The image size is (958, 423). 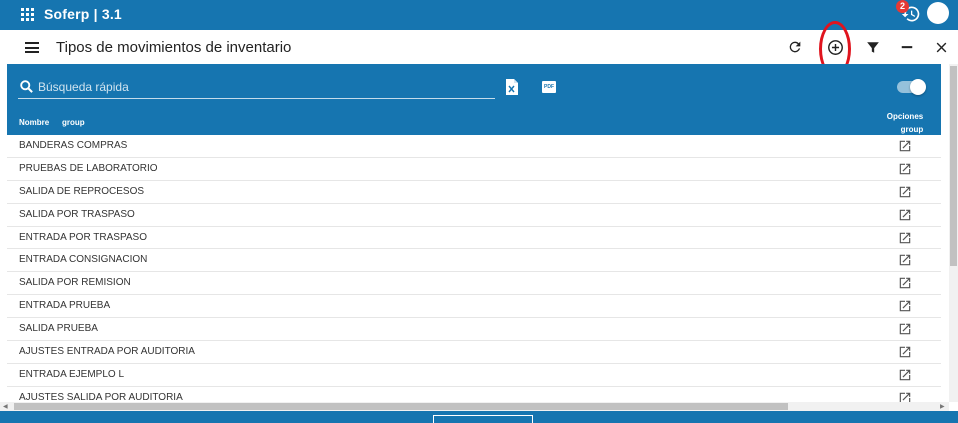 What do you see at coordinates (479, 47) in the screenshot?
I see `window-titlebar: Tipos de movimientos de inventario` at bounding box center [479, 47].